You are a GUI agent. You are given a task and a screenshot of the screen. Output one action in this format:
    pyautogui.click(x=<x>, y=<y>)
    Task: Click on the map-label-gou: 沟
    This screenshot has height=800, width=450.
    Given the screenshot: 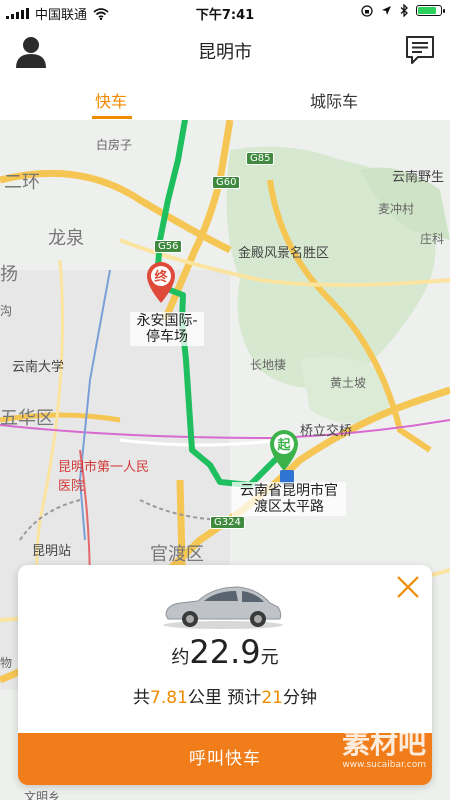 What is the action you would take?
    pyautogui.click(x=6, y=311)
    